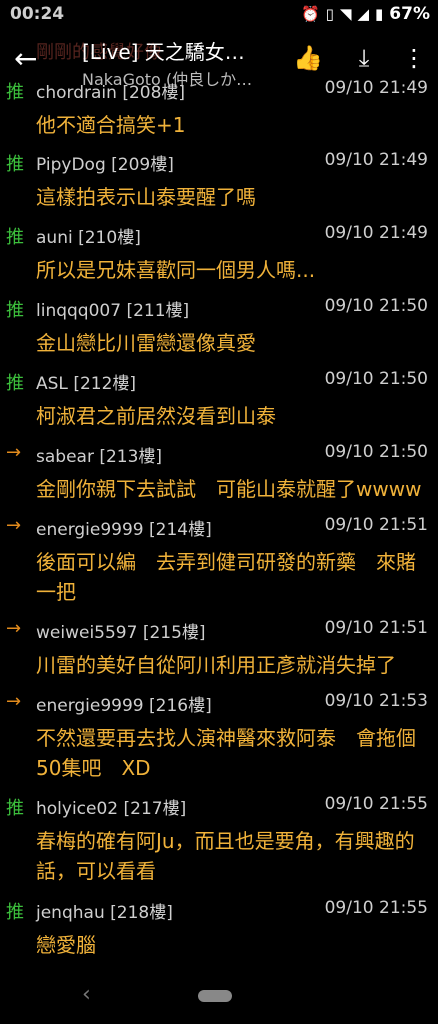 The height and width of the screenshot is (1024, 438). What do you see at coordinates (219, 15) in the screenshot?
I see `status-bar: 00:24 ⏰ ▯ ◥ ◢ ▮ 67%` at bounding box center [219, 15].